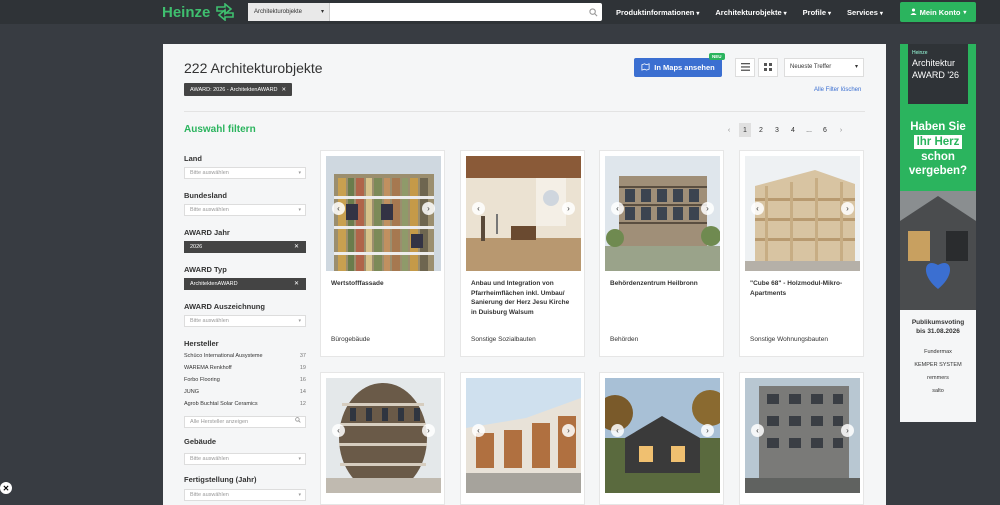 Image resolution: width=1000 pixels, height=505 pixels. Describe the element at coordinates (302, 404) in the screenshot. I see `manufacturer-count: 12` at that location.